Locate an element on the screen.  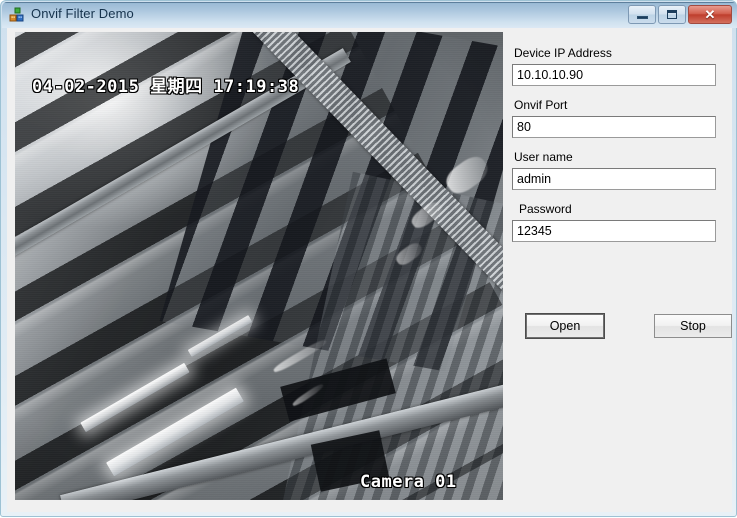
window-controls: ✕ is located at coordinates (680, 14).